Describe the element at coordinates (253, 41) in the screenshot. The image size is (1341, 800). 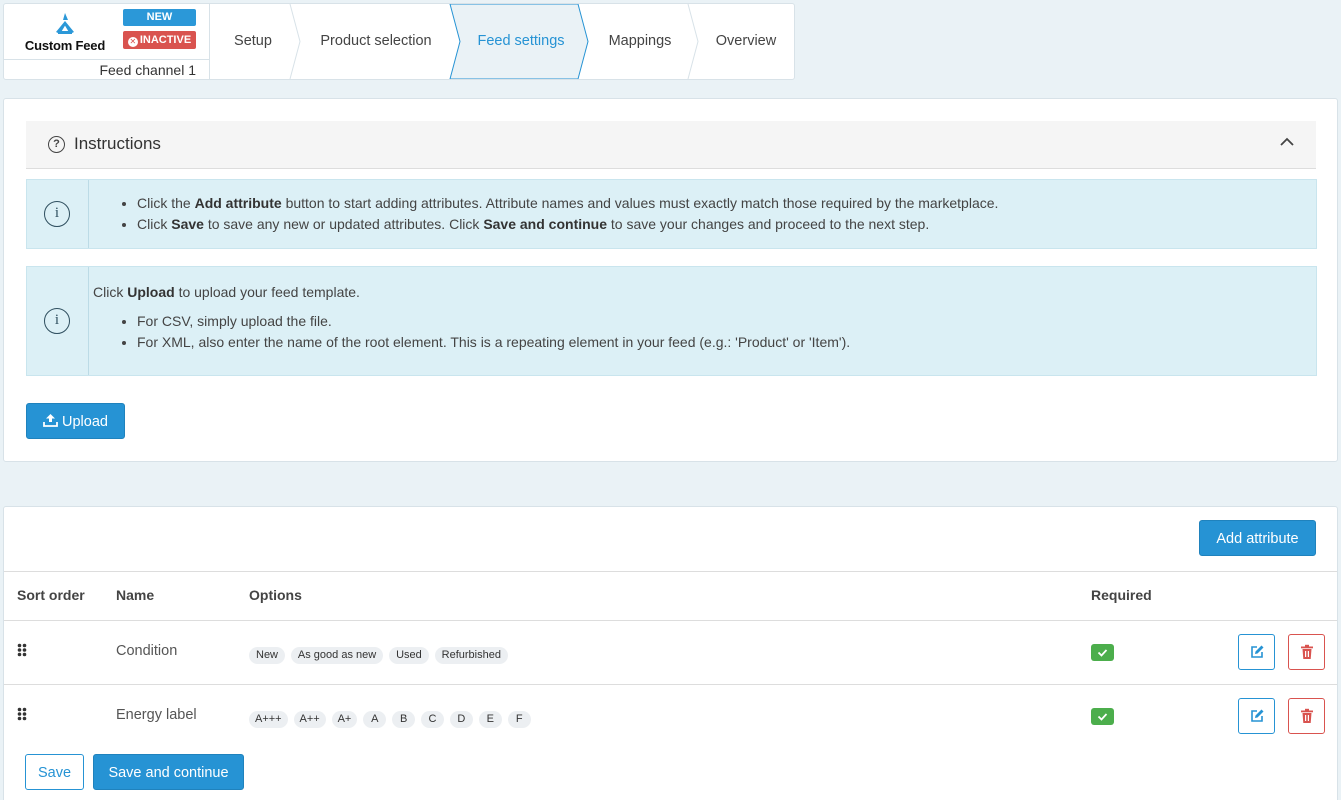
I see `step-setup: Setup` at that location.